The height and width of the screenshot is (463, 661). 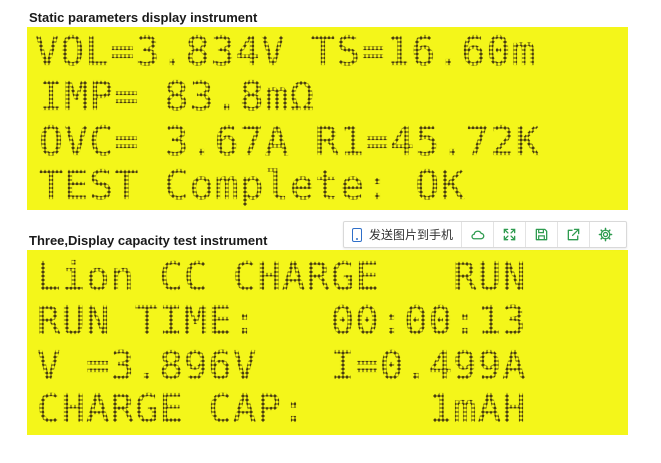 I want to click on send-to-phone-button: 发送图片到手机, so click(x=403, y=234).